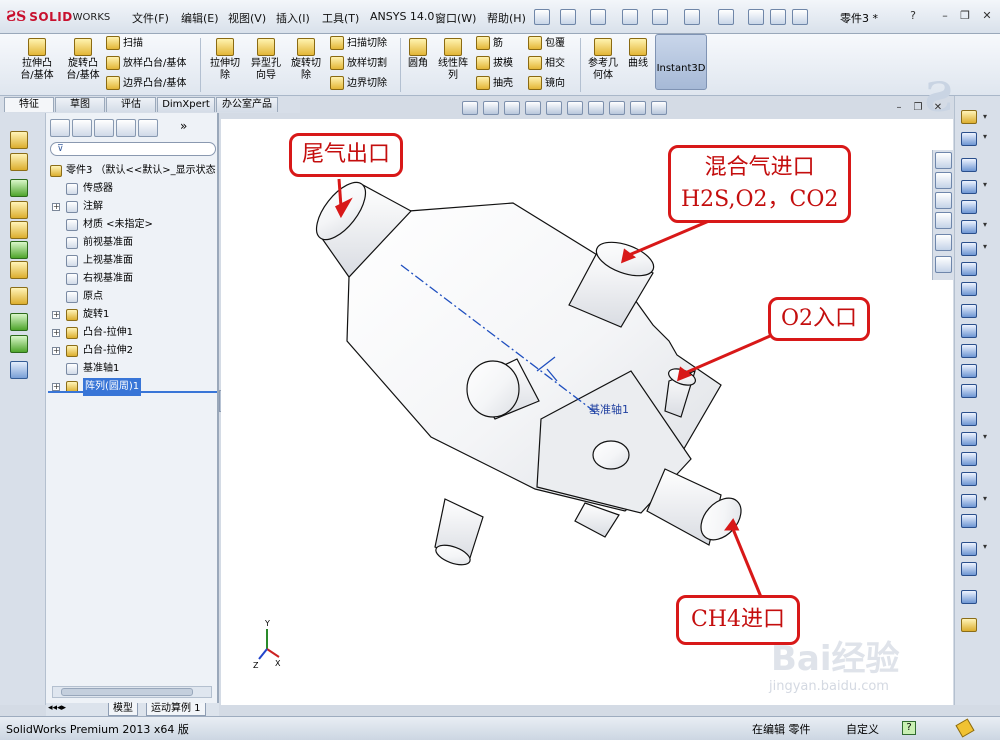  I want to click on reference-geometry-button: 参考几 何体, so click(603, 60).